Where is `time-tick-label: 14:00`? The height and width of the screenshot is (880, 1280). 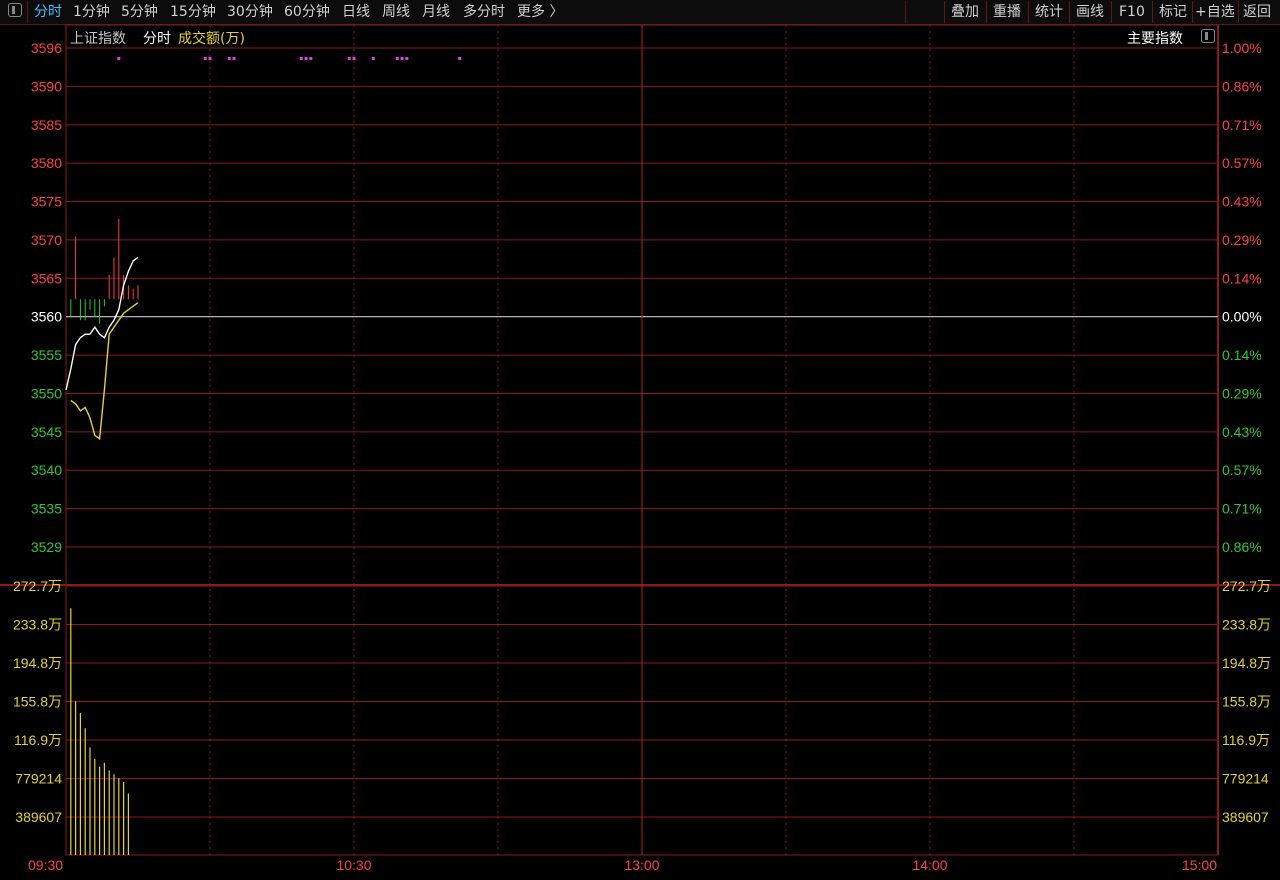
time-tick-label: 14:00 is located at coordinates (929, 865).